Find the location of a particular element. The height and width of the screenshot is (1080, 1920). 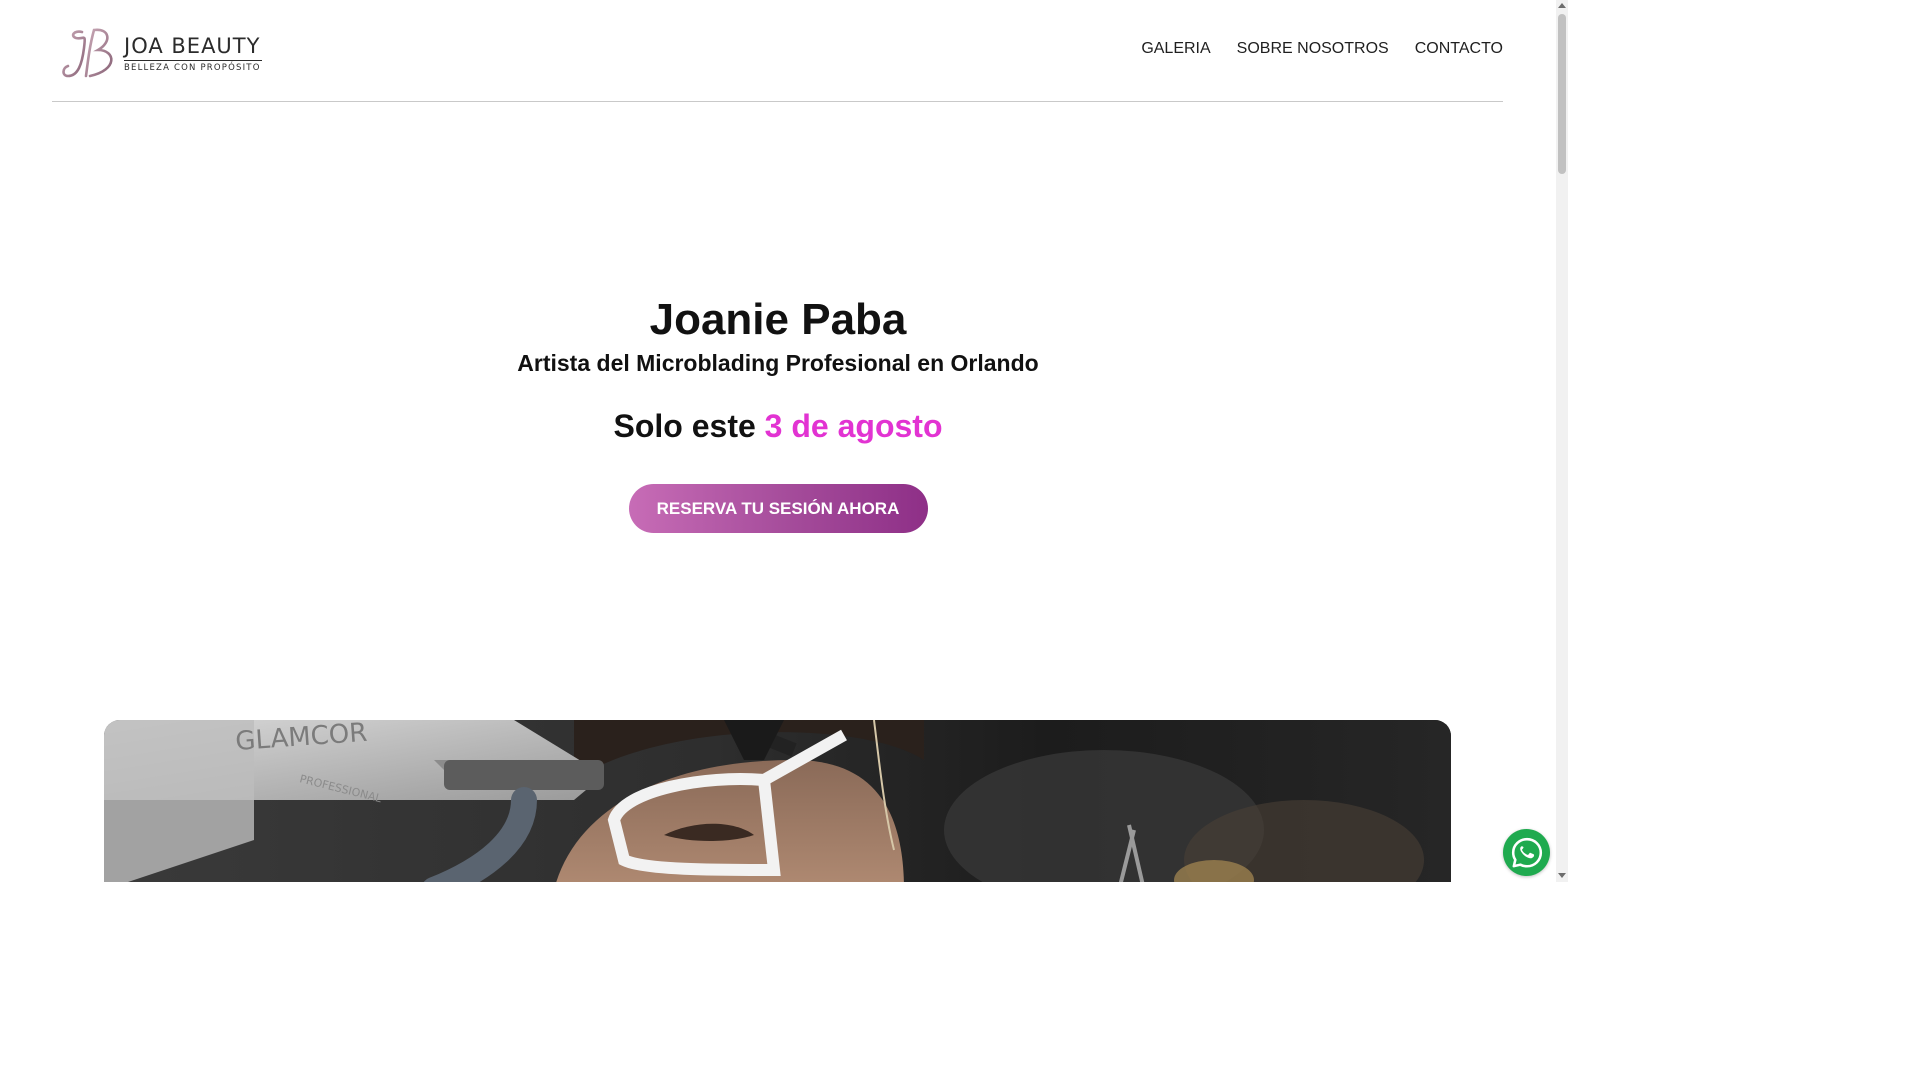

scroll-down-icon is located at coordinates (1562, 875).